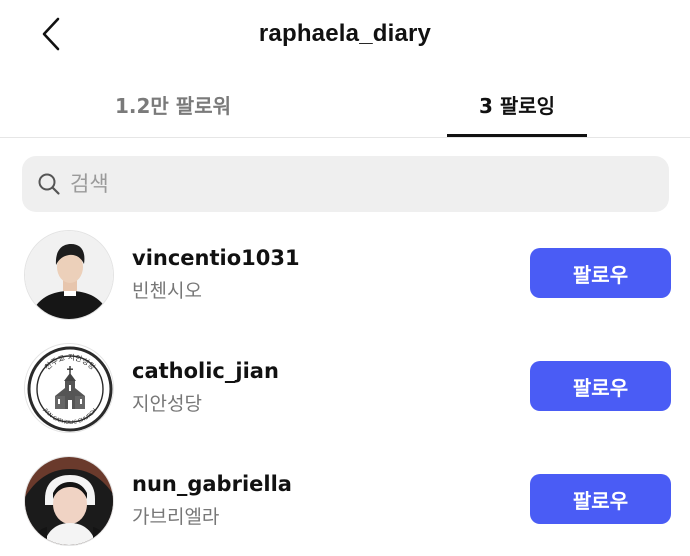 The height and width of the screenshot is (556, 690). Describe the element at coordinates (176, 517) in the screenshot. I see `full-name: 가브리엘라` at that location.